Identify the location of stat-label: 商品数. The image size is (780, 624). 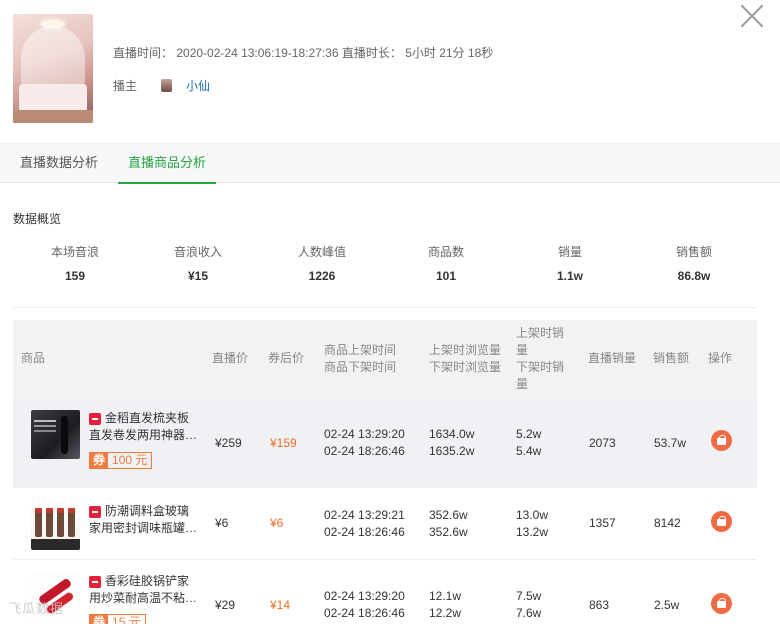
(445, 252).